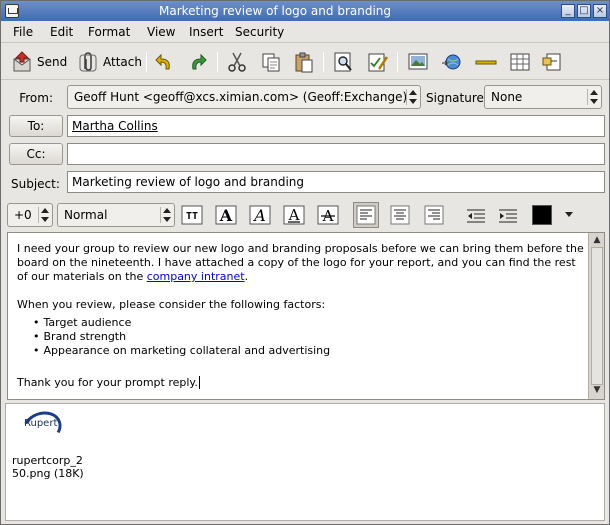 The image size is (610, 525). I want to click on vertical-scrollbar: ▲ ▼, so click(596, 316).